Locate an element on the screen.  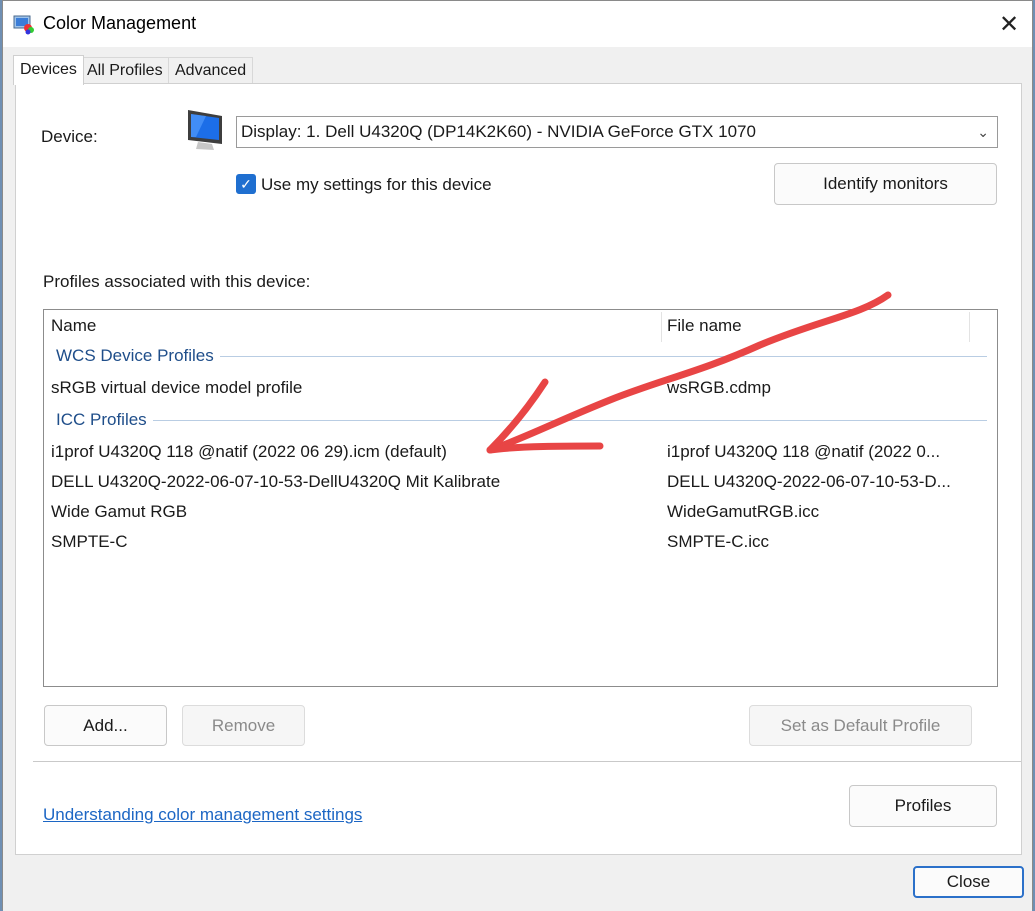
profiles-button: Profiles is located at coordinates (923, 806).